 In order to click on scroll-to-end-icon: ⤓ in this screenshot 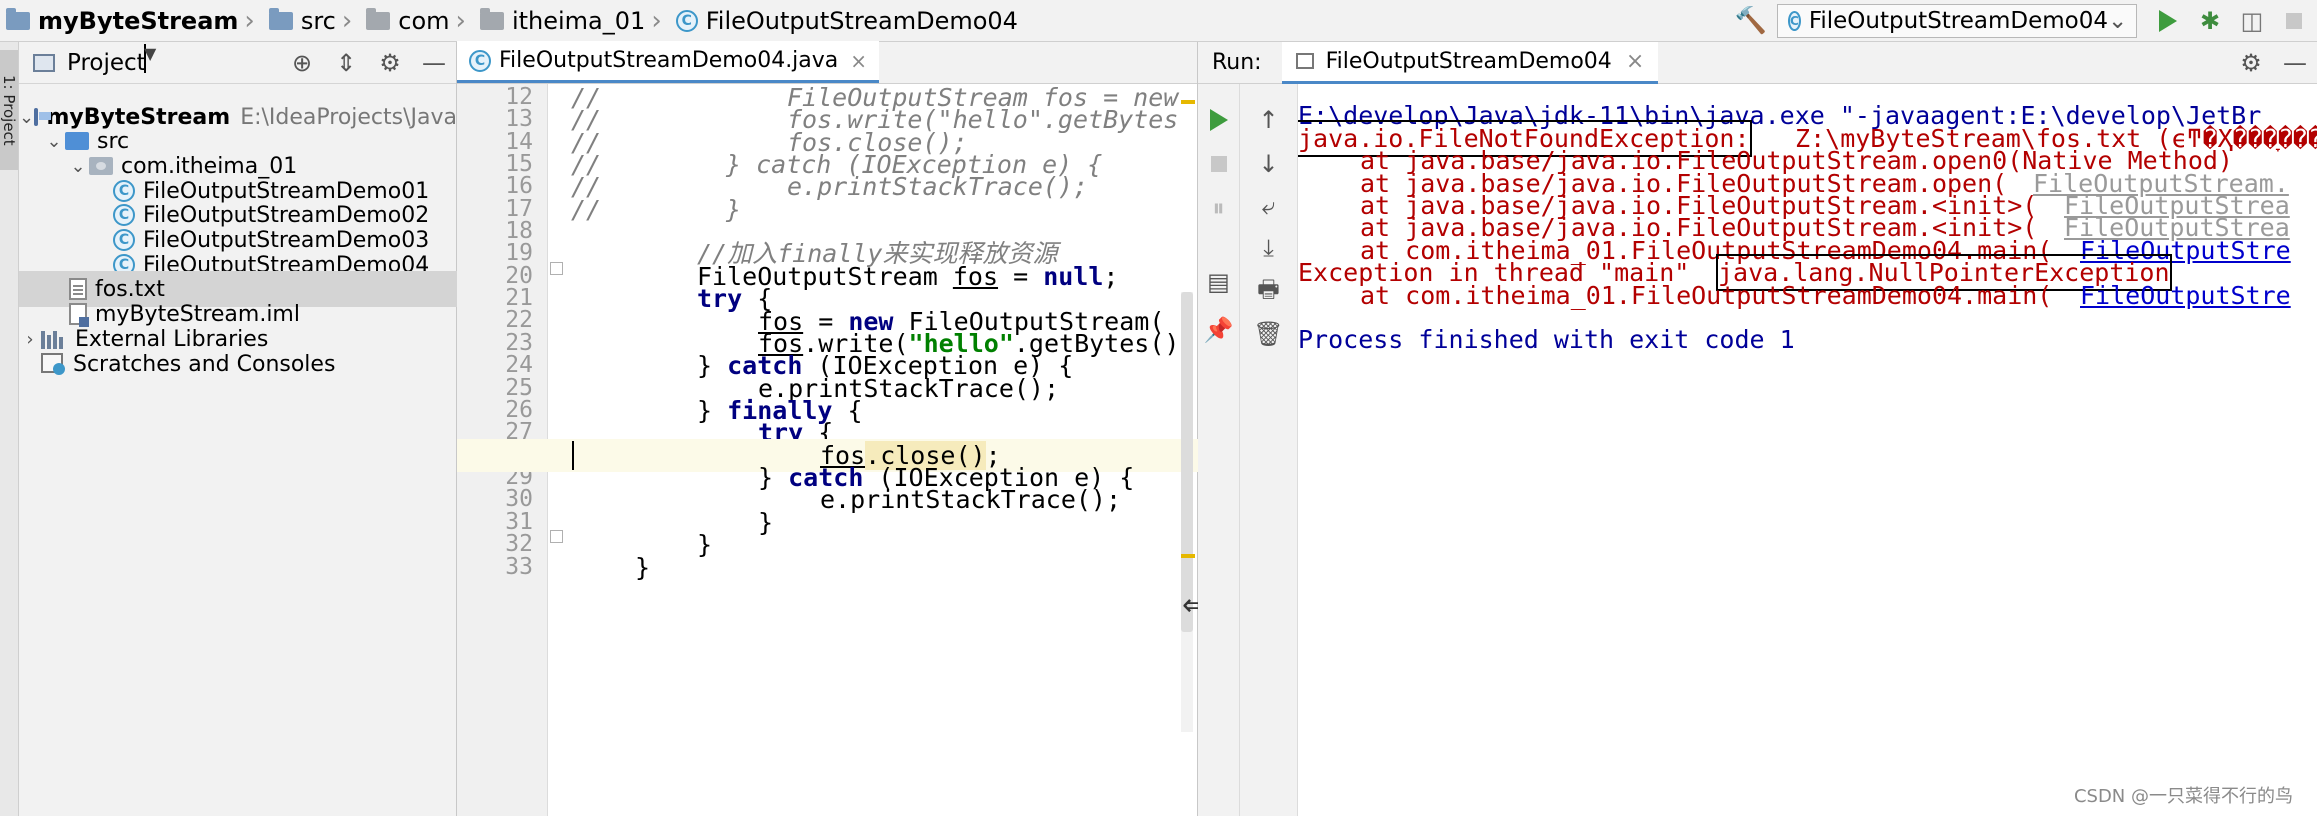, I will do `click(1268, 248)`.